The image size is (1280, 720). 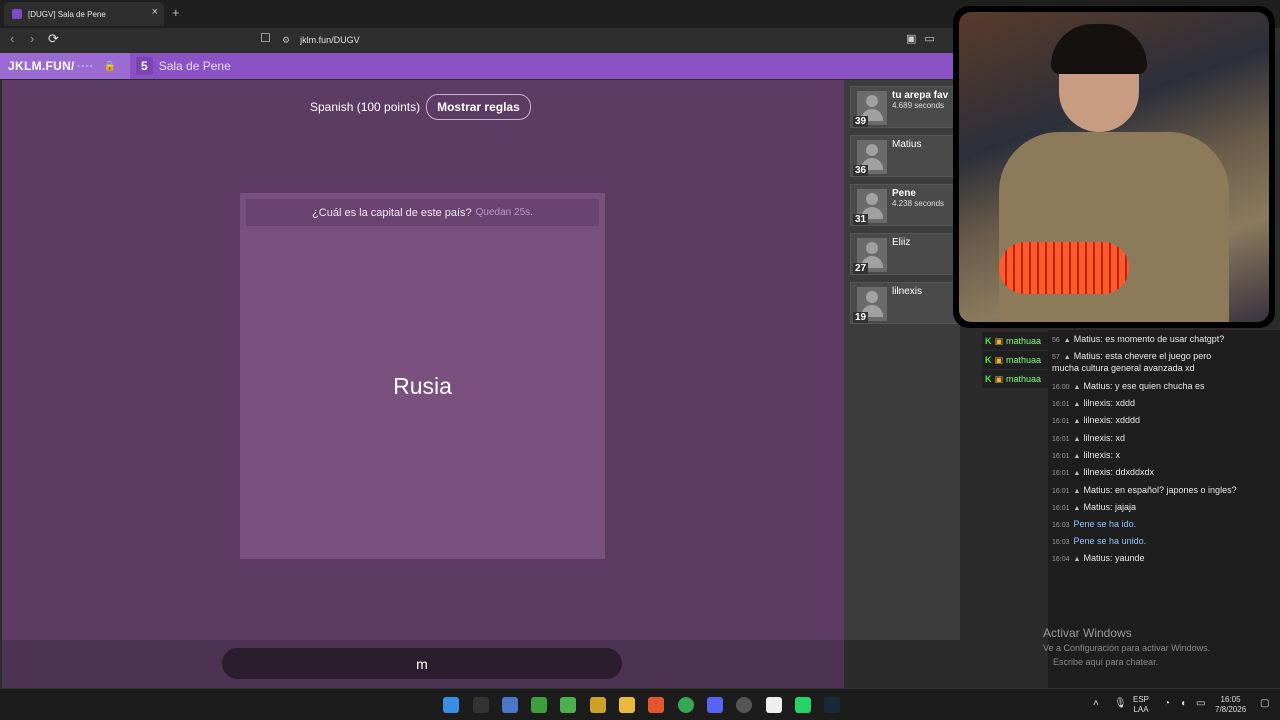 What do you see at coordinates (627, 705) in the screenshot?
I see `file-explorer-icon` at bounding box center [627, 705].